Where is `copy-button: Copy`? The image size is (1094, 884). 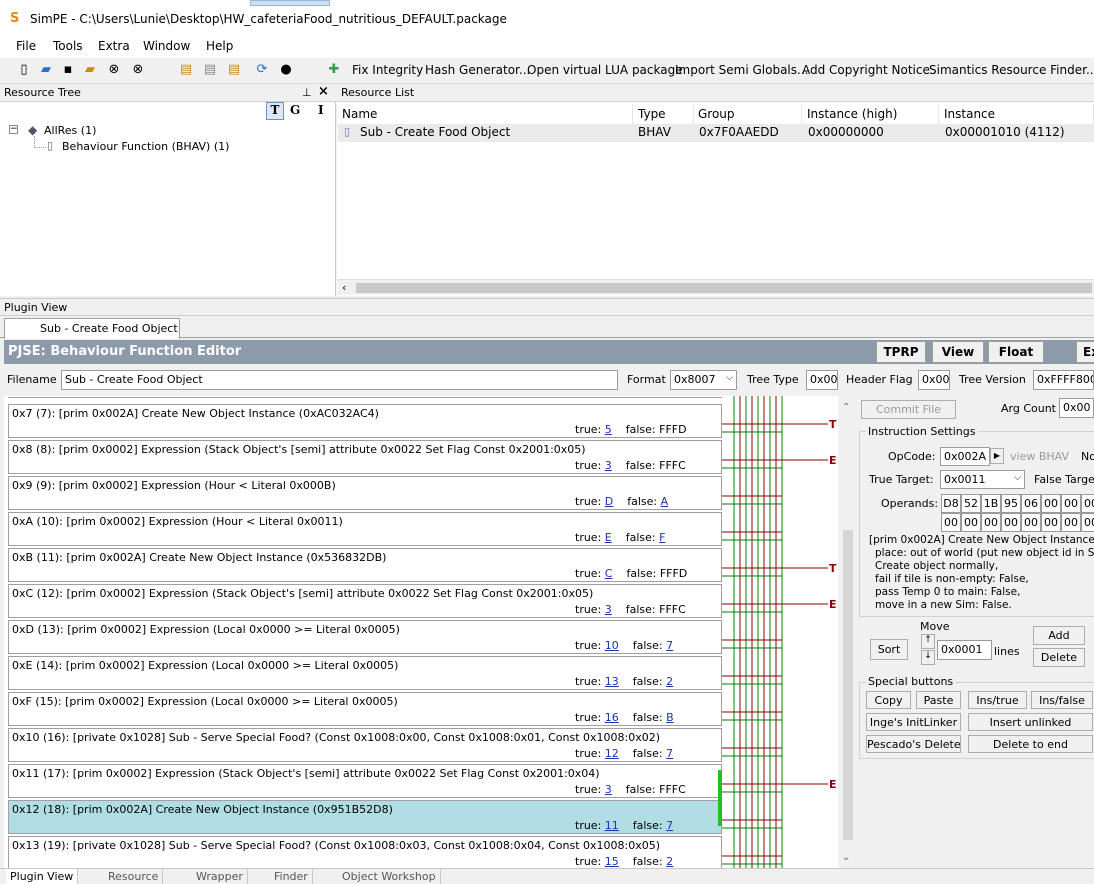 copy-button: Copy is located at coordinates (888, 700).